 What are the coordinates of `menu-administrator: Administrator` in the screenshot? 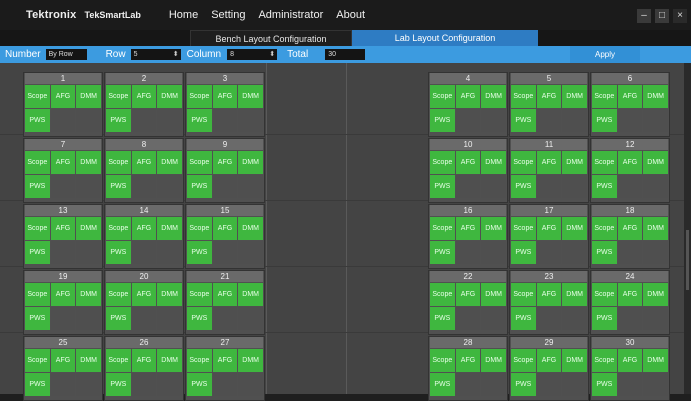 It's located at (290, 15).